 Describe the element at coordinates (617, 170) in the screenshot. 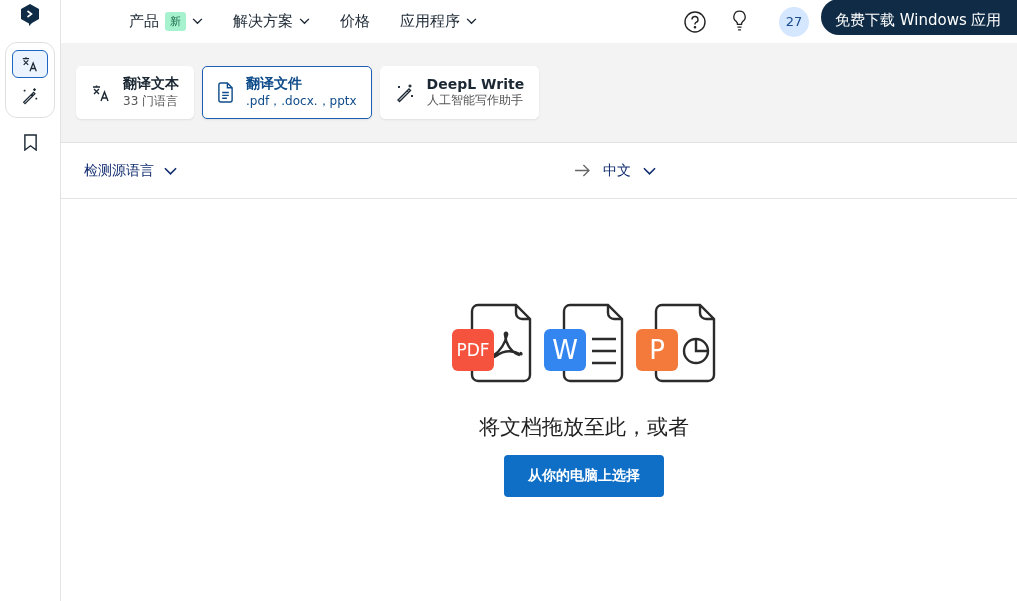

I see `target-language-selector: 中文` at that location.